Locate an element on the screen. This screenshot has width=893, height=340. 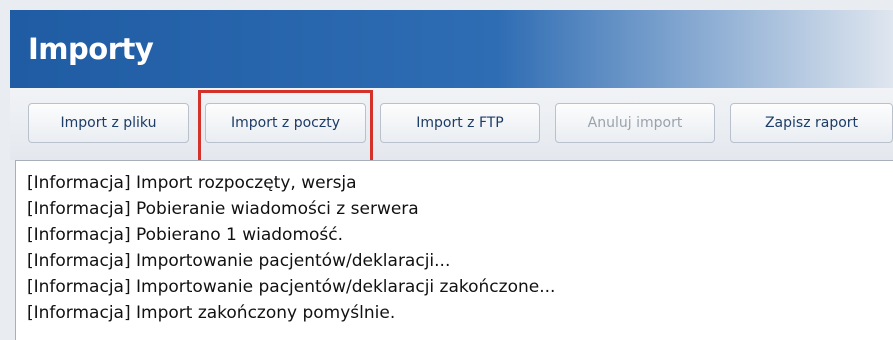
import-from-ftp-button: Import z FTP is located at coordinates (460, 123).